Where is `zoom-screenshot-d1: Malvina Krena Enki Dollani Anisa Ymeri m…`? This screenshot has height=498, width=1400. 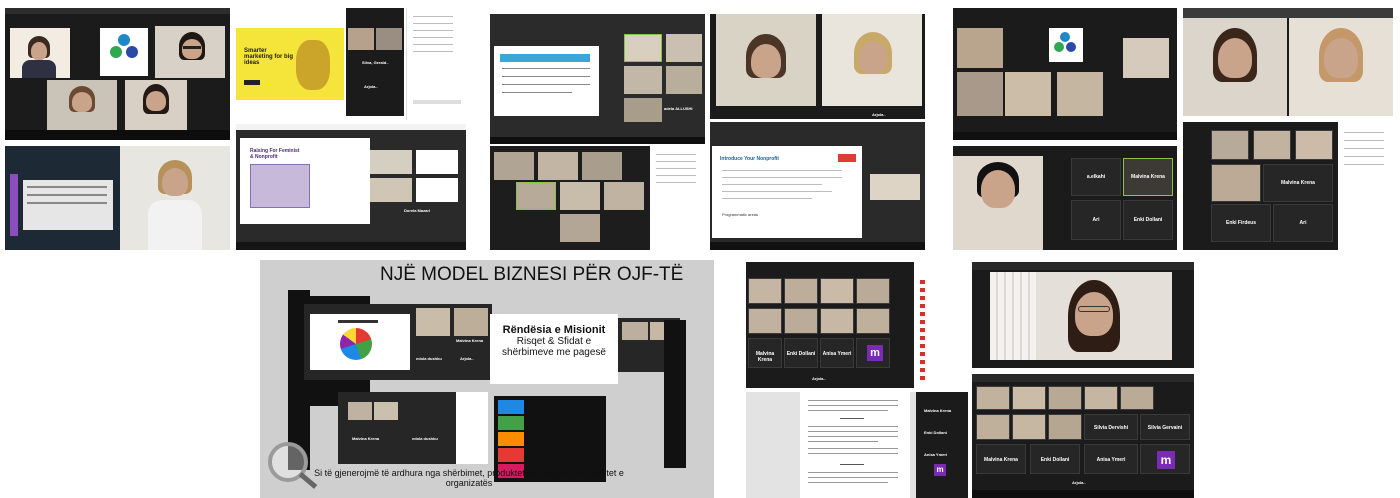 zoom-screenshot-d1: Malvina Krena Enki Dollani Anisa Ymeri m… is located at coordinates (857, 325).